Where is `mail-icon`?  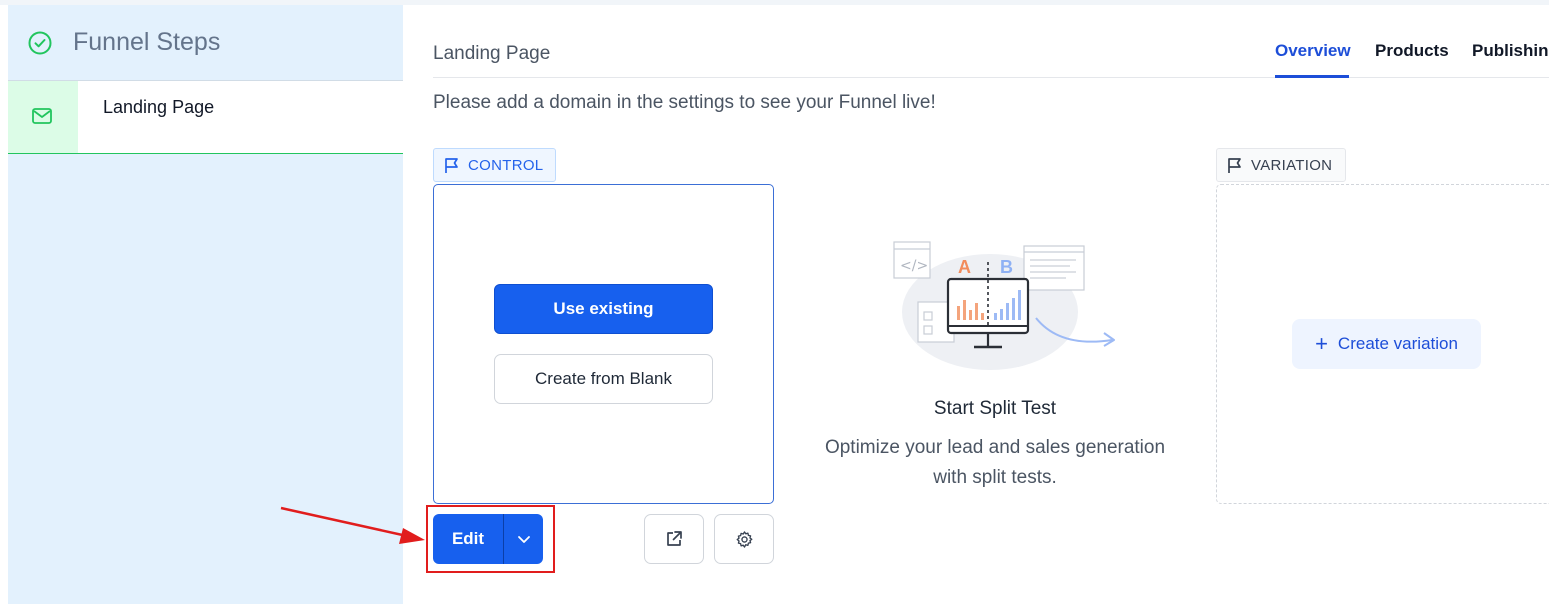
mail-icon is located at coordinates (42, 116).